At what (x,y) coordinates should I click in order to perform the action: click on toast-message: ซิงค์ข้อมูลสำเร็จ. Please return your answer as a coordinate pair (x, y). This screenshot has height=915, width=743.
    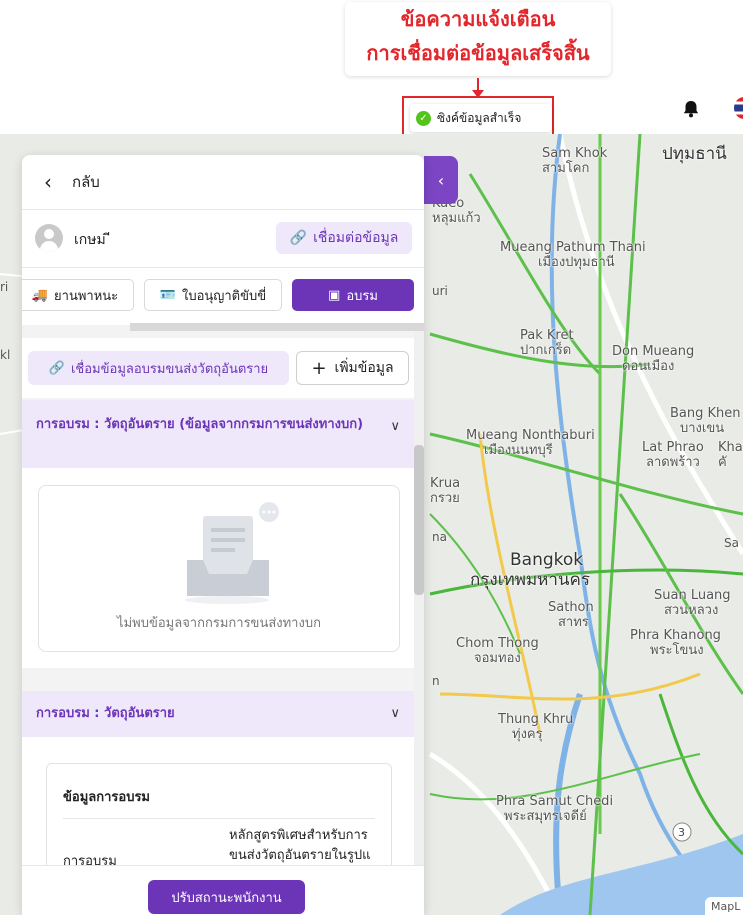
    Looking at the image, I should click on (479, 117).